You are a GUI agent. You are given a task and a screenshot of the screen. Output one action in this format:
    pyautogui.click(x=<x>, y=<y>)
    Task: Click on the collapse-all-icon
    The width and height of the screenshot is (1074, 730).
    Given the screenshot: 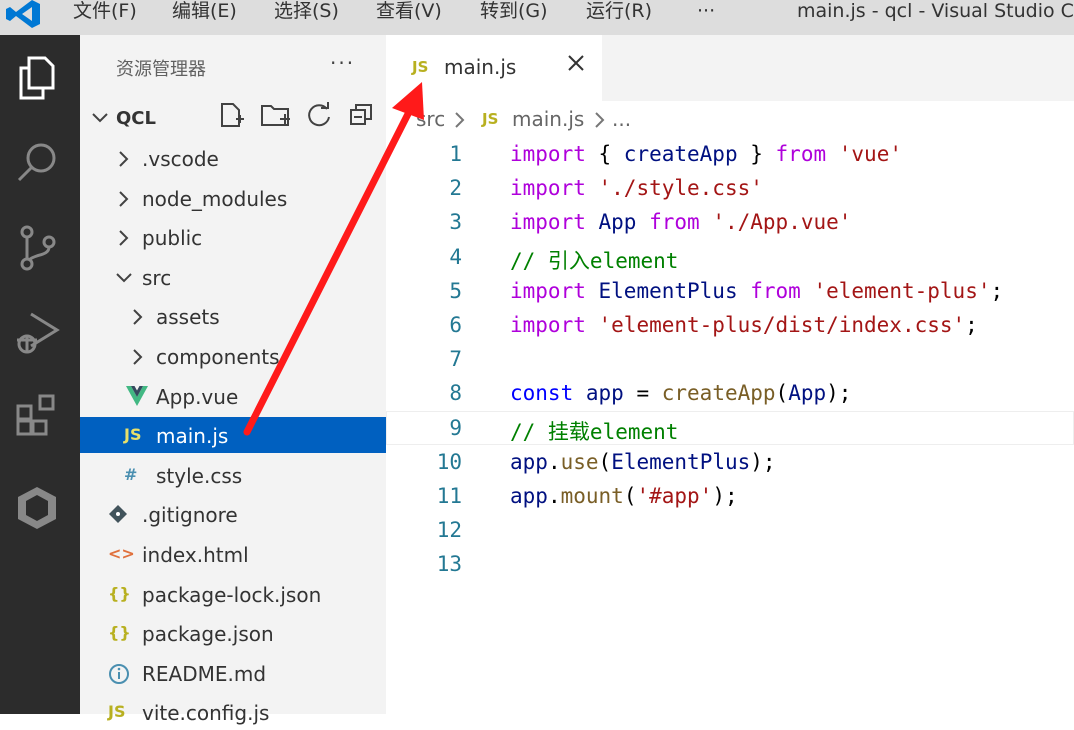 What is the action you would take?
    pyautogui.click(x=362, y=115)
    